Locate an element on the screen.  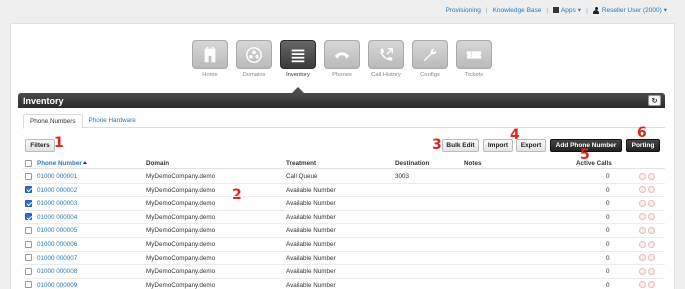
select-all-checkbox is located at coordinates (28, 163).